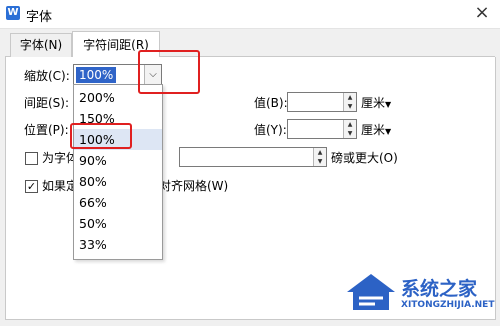  I want to click on house-logo-icon, so click(371, 292).